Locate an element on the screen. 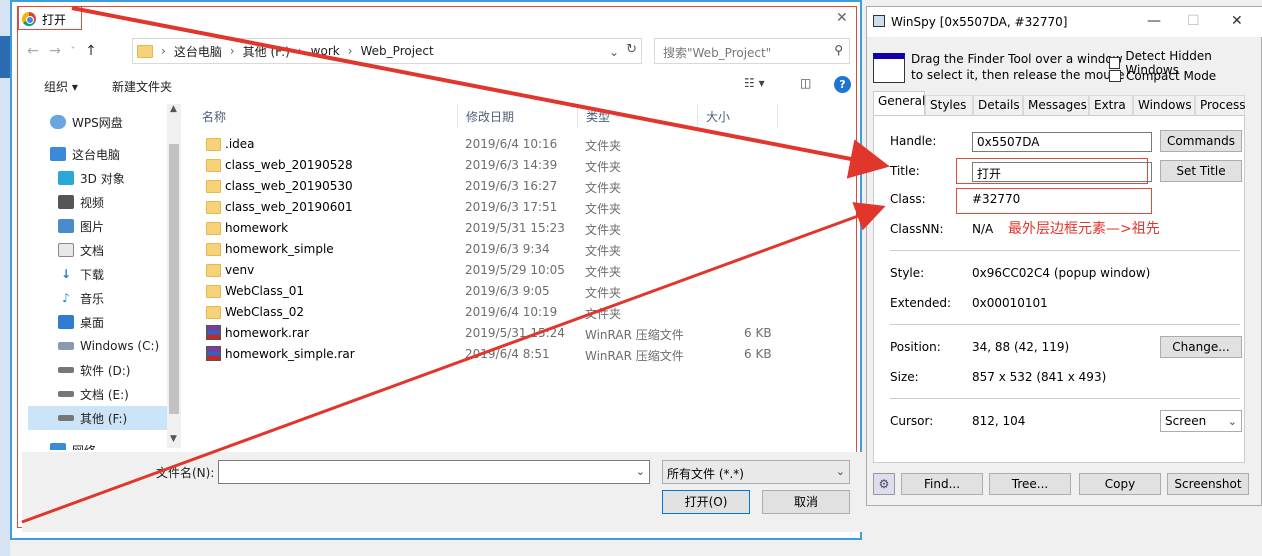  table-row: venv 2019/5/29 10:05 文件夹 is located at coordinates (524, 270).